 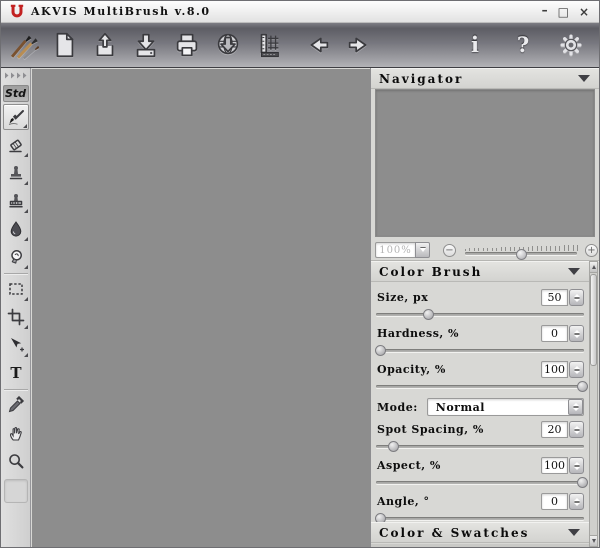 I want to click on param-spinbox: 50, so click(x=562, y=297).